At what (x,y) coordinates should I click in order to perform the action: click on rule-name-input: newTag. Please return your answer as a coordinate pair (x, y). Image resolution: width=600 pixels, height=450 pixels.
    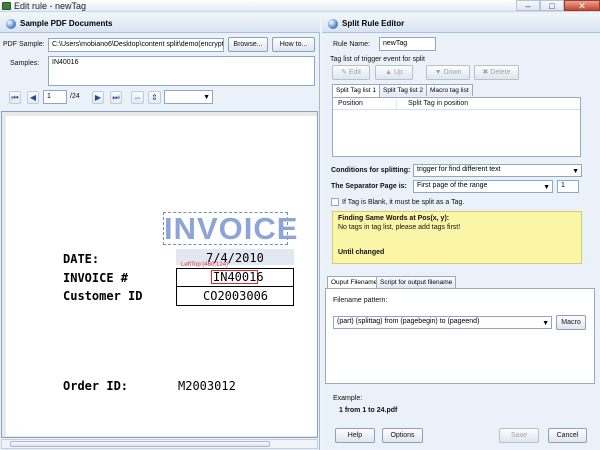
    Looking at the image, I should click on (407, 44).